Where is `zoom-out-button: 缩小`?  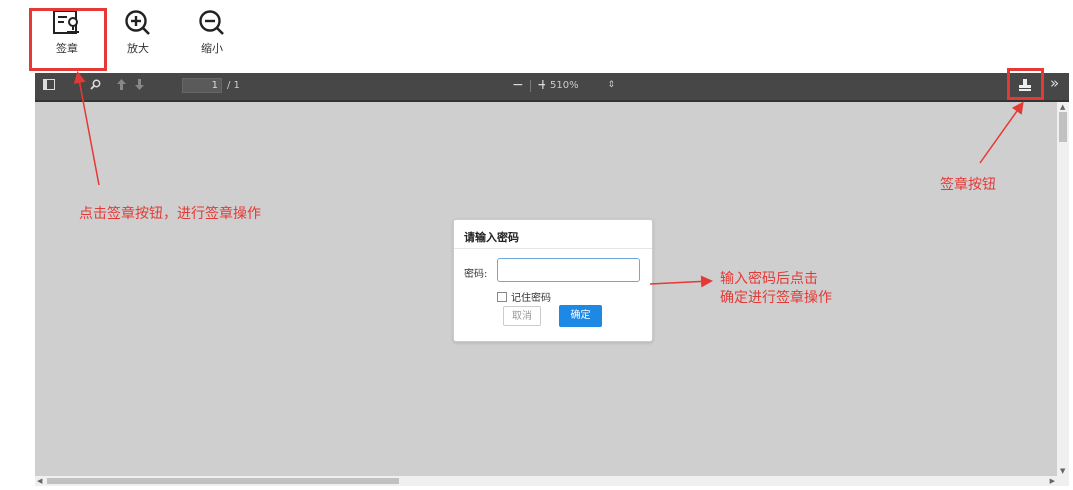
zoom-out-button: 缩小 is located at coordinates (212, 38).